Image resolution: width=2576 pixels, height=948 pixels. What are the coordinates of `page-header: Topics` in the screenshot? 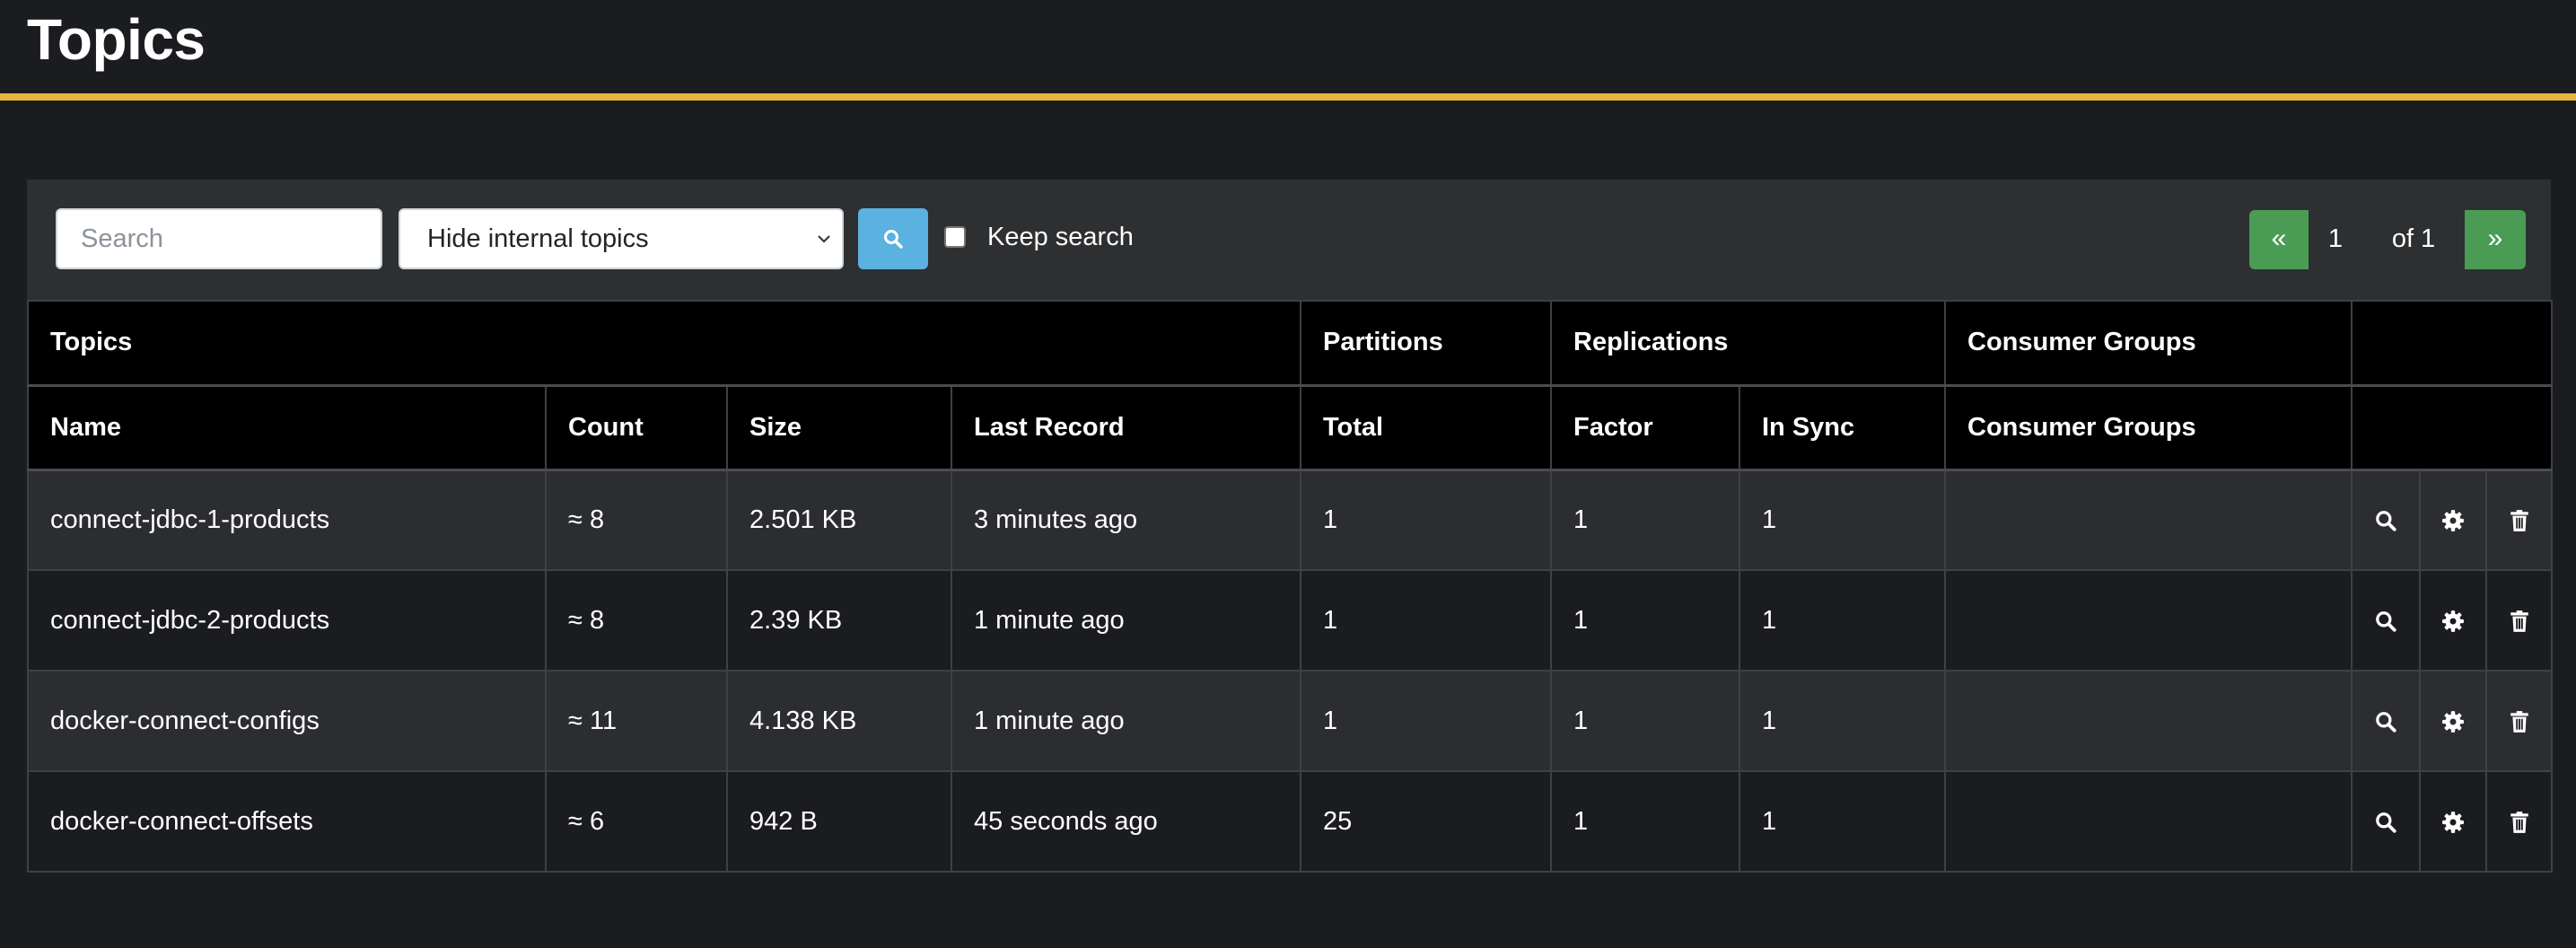 It's located at (1288, 50).